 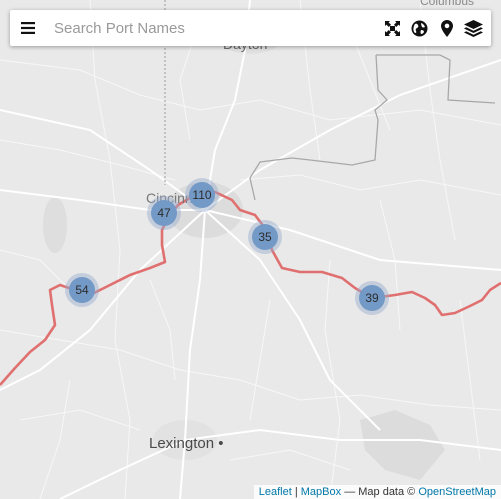 What do you see at coordinates (275, 492) in the screenshot?
I see `leaflet-link: Leaflet` at bounding box center [275, 492].